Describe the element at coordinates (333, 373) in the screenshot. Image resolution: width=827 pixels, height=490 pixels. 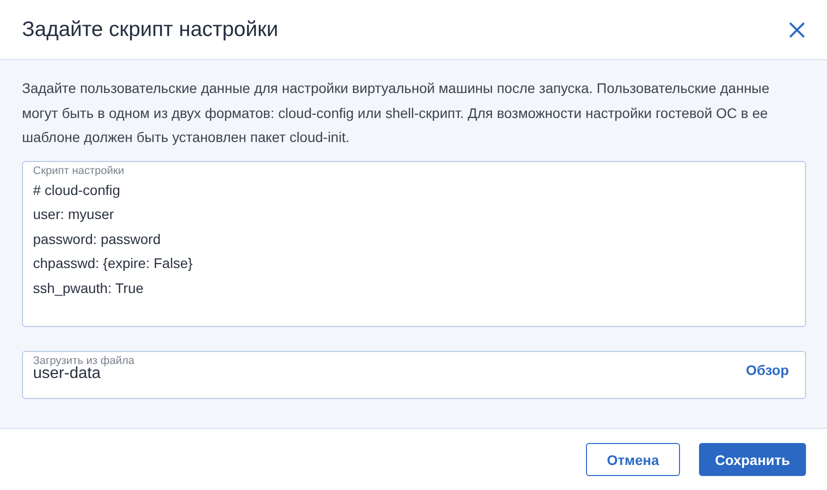
I see `file-name-input: user-data` at that location.